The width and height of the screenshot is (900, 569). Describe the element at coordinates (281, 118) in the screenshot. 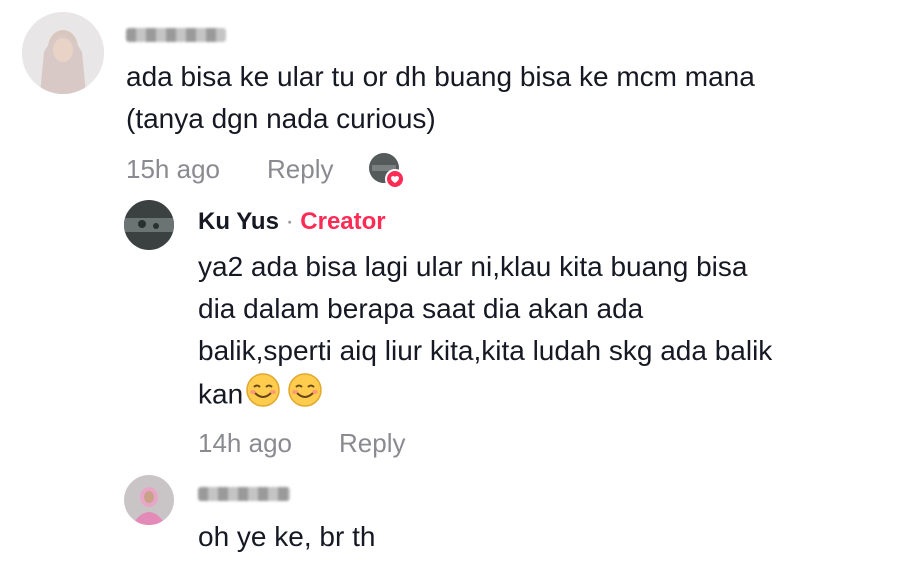

I see `comment-text-line: (tanya dgn nada curious)` at that location.